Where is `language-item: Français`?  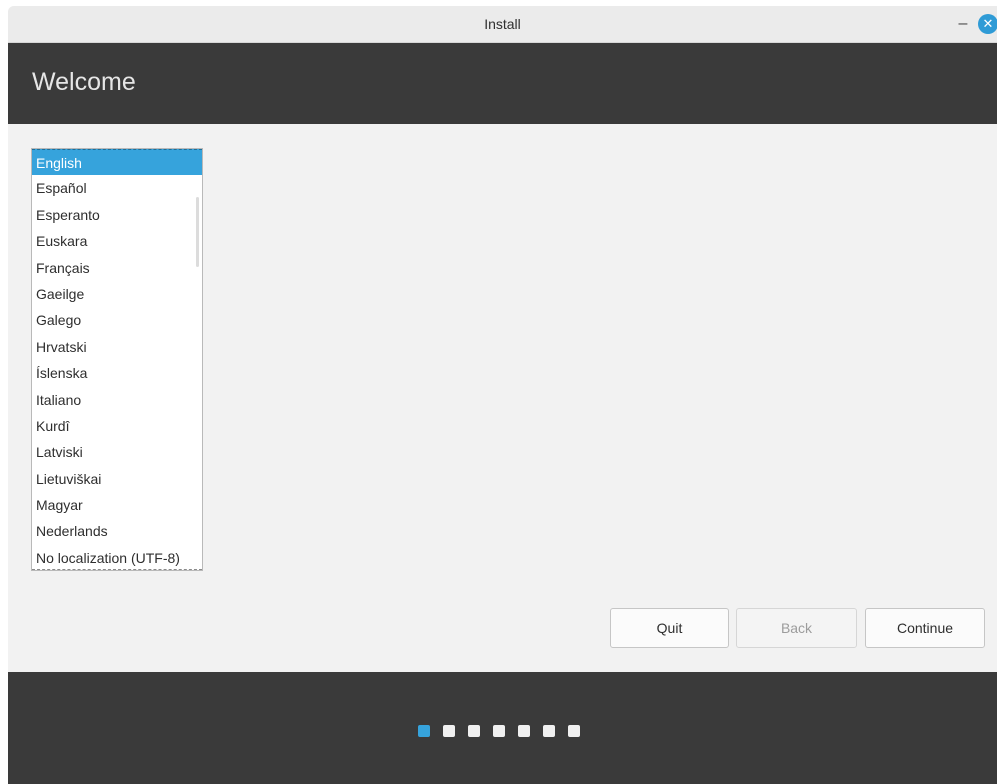 language-item: Français is located at coordinates (117, 268).